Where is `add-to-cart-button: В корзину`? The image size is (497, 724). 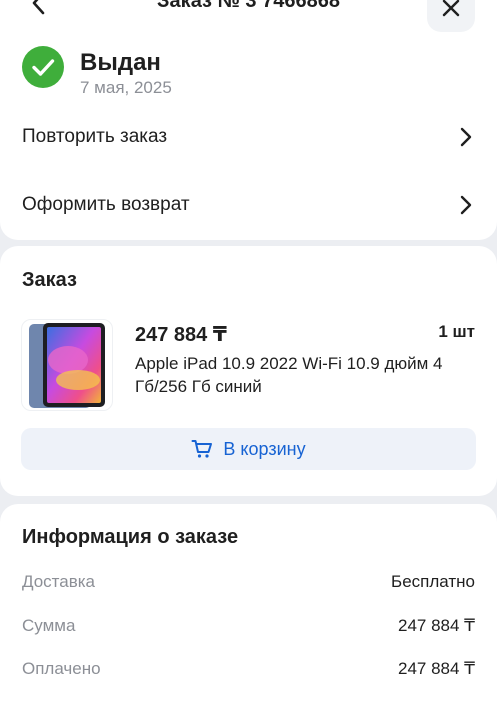 add-to-cart-button: В корзину is located at coordinates (248, 449).